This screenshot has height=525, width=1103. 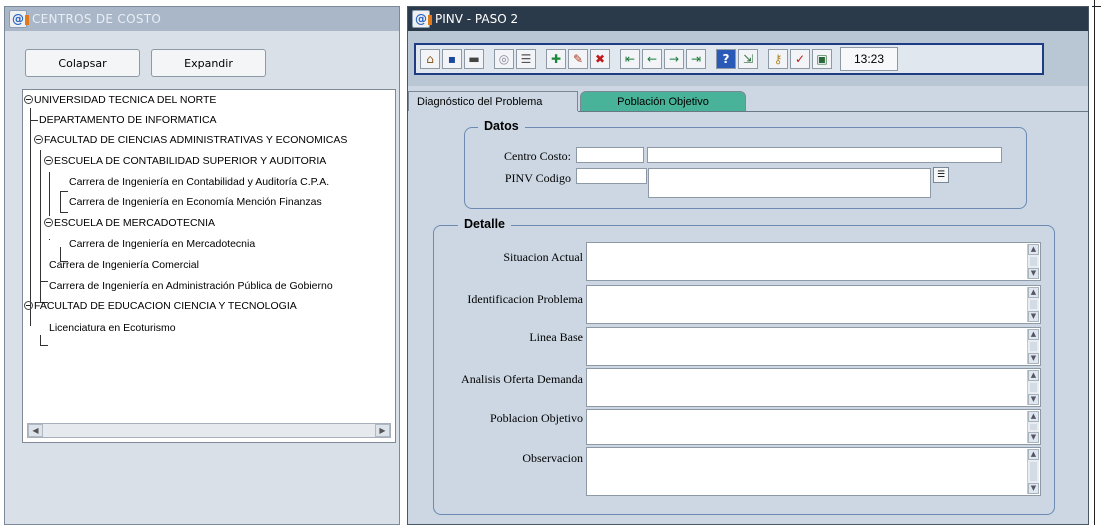 What do you see at coordinates (474, 59) in the screenshot?
I see `print-icon: ▬` at bounding box center [474, 59].